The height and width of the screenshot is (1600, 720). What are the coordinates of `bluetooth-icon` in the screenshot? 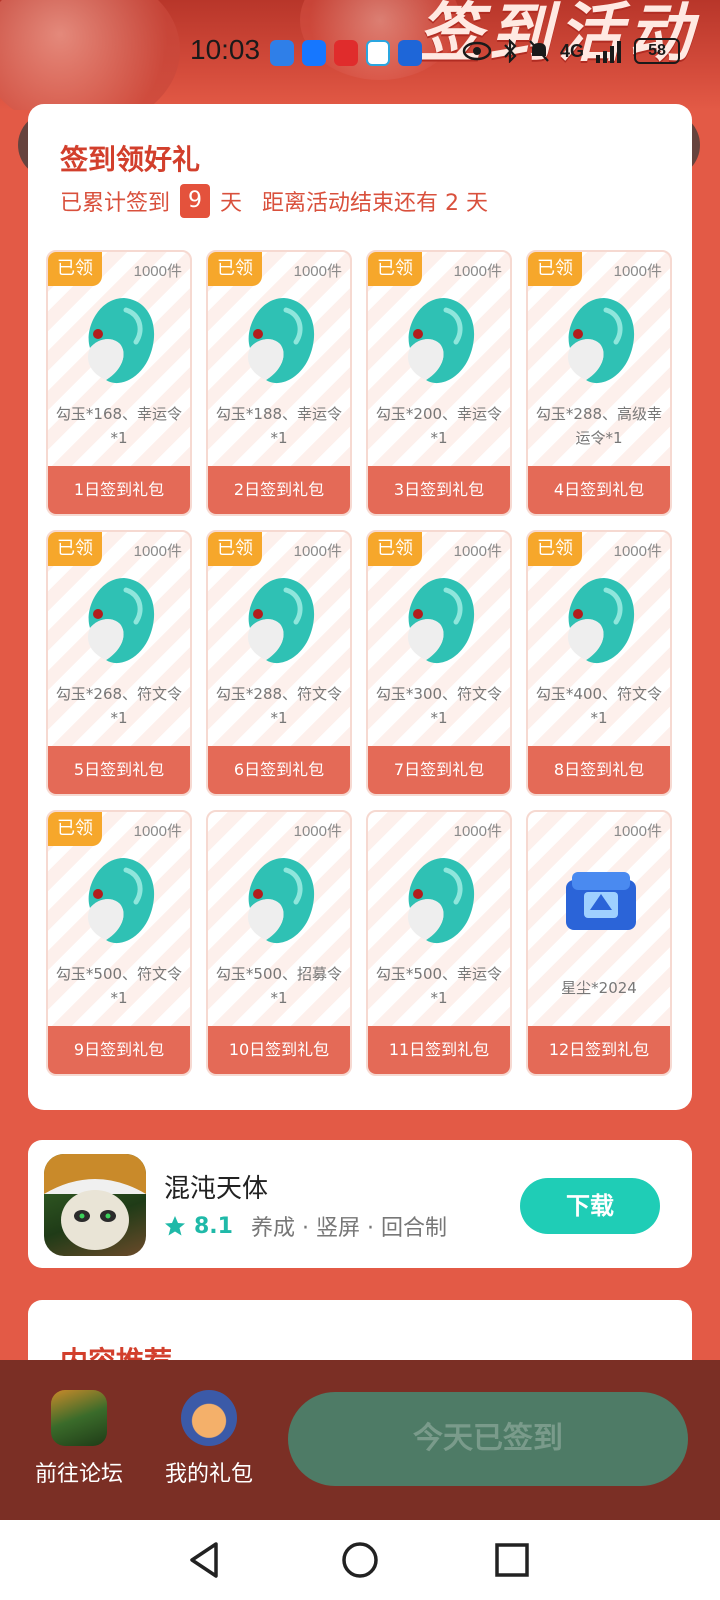 It's located at (510, 51).